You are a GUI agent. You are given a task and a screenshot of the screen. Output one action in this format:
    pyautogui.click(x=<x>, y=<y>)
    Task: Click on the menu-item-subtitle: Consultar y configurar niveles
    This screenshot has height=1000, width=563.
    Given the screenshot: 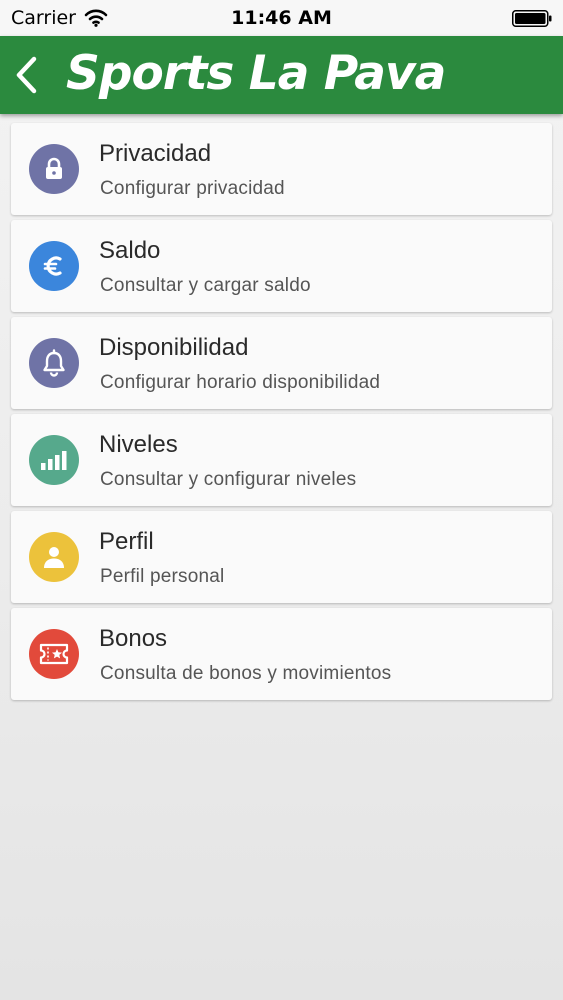 What is the action you would take?
    pyautogui.click(x=228, y=479)
    